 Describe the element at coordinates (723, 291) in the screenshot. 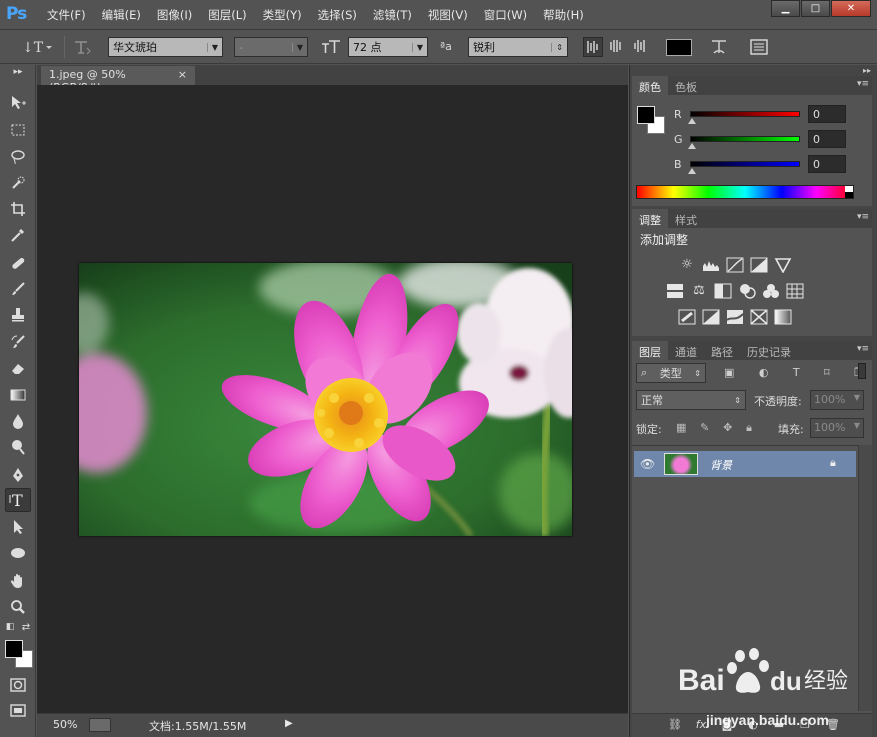

I see `black-white-icon` at that location.